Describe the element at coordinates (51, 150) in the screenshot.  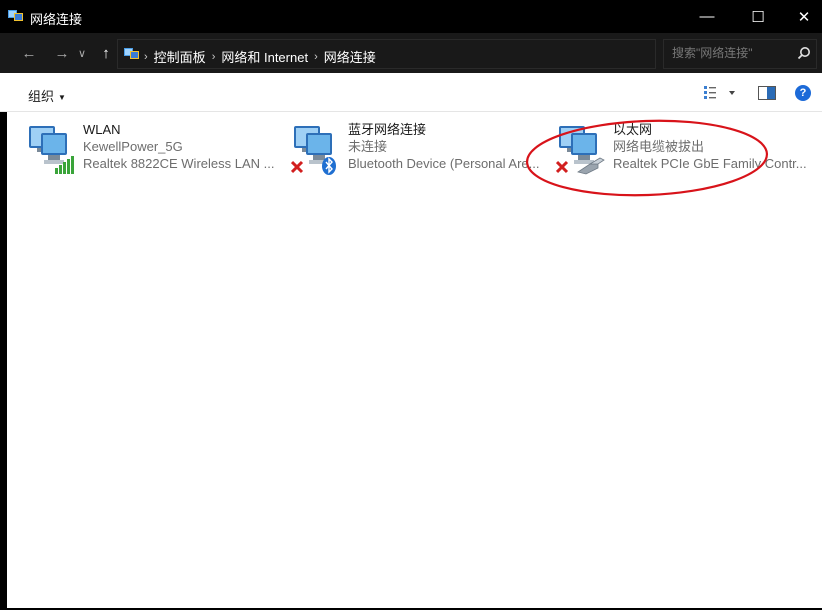
I see `wifi-adapter-icon` at that location.